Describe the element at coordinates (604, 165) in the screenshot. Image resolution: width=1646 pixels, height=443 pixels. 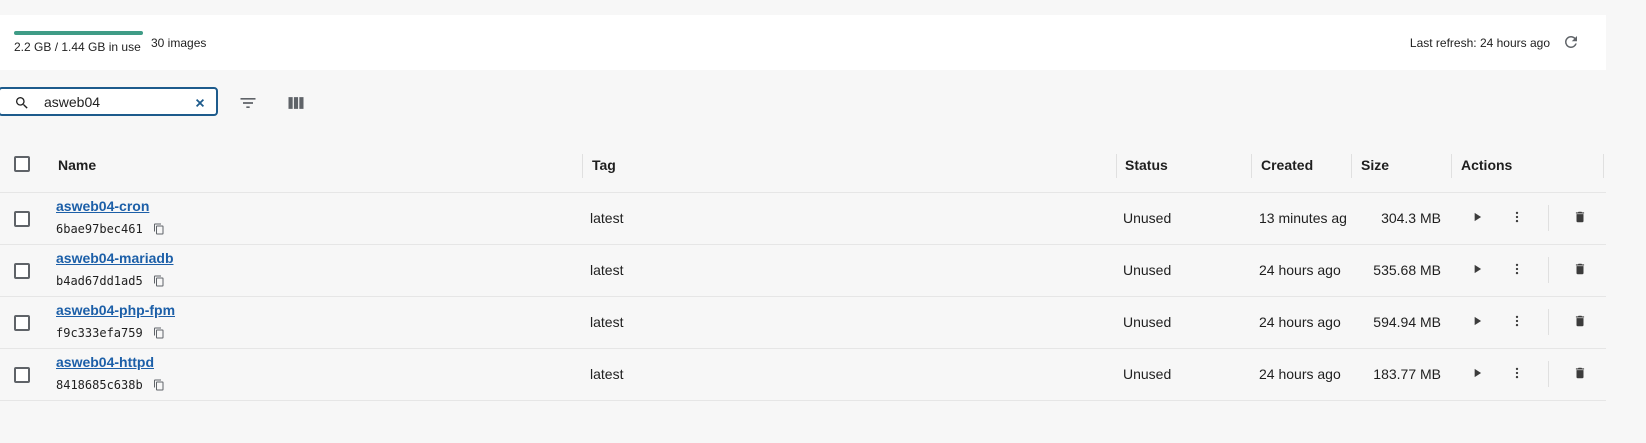
I see `column-header-tag: Tag` at that location.